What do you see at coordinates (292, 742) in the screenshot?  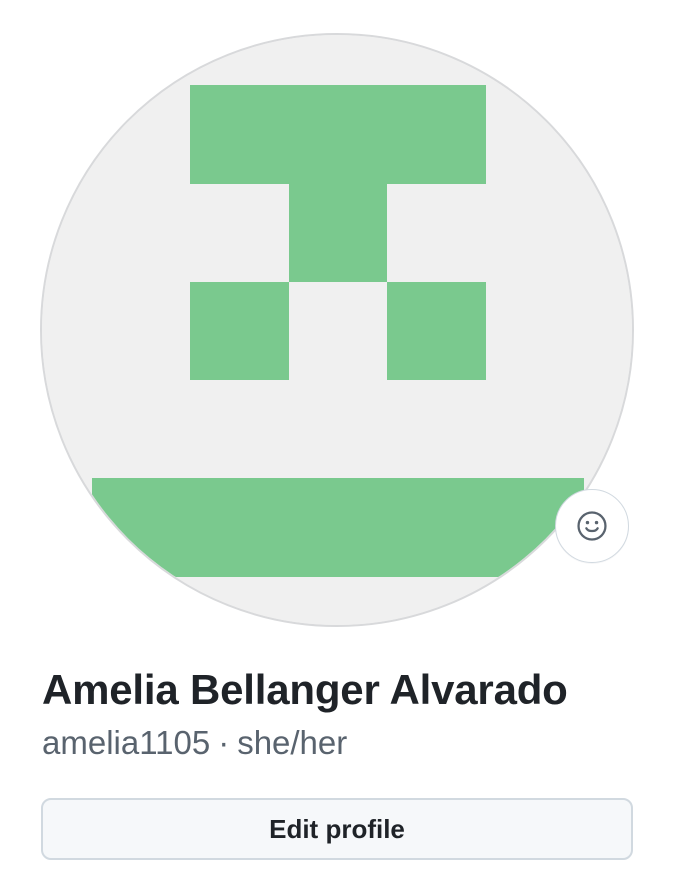 I see `profile-pronouns: she/her` at bounding box center [292, 742].